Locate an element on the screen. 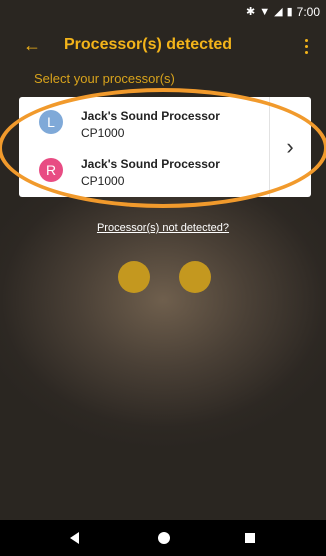  avatar-right: R is located at coordinates (51, 170).